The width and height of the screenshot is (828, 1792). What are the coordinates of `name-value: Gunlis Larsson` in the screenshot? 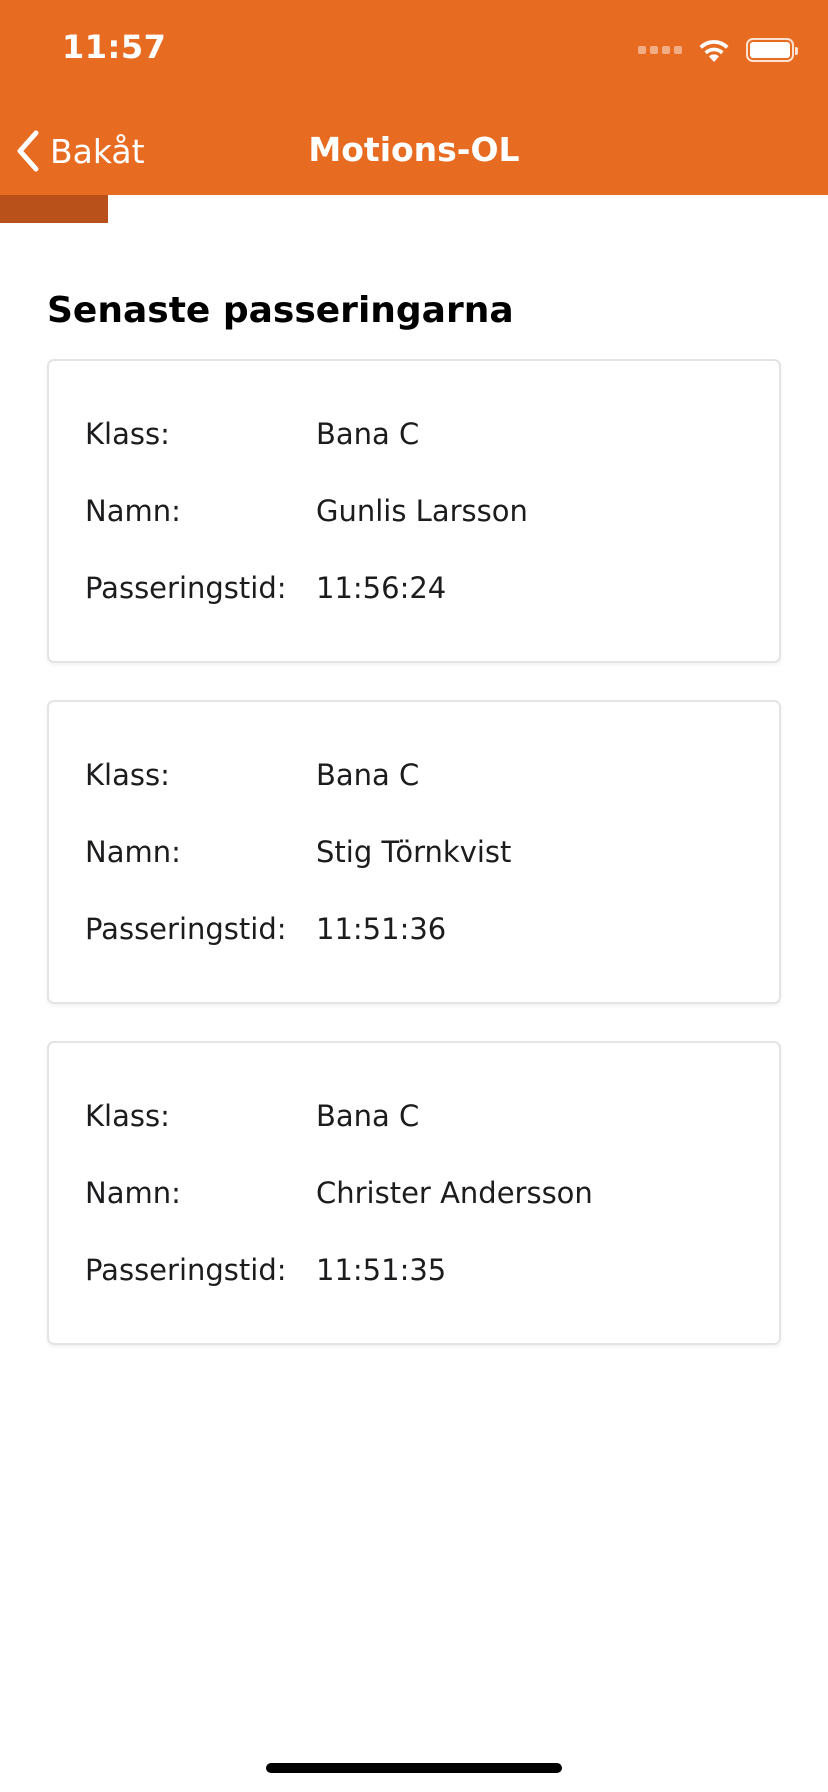 It's located at (422, 511).